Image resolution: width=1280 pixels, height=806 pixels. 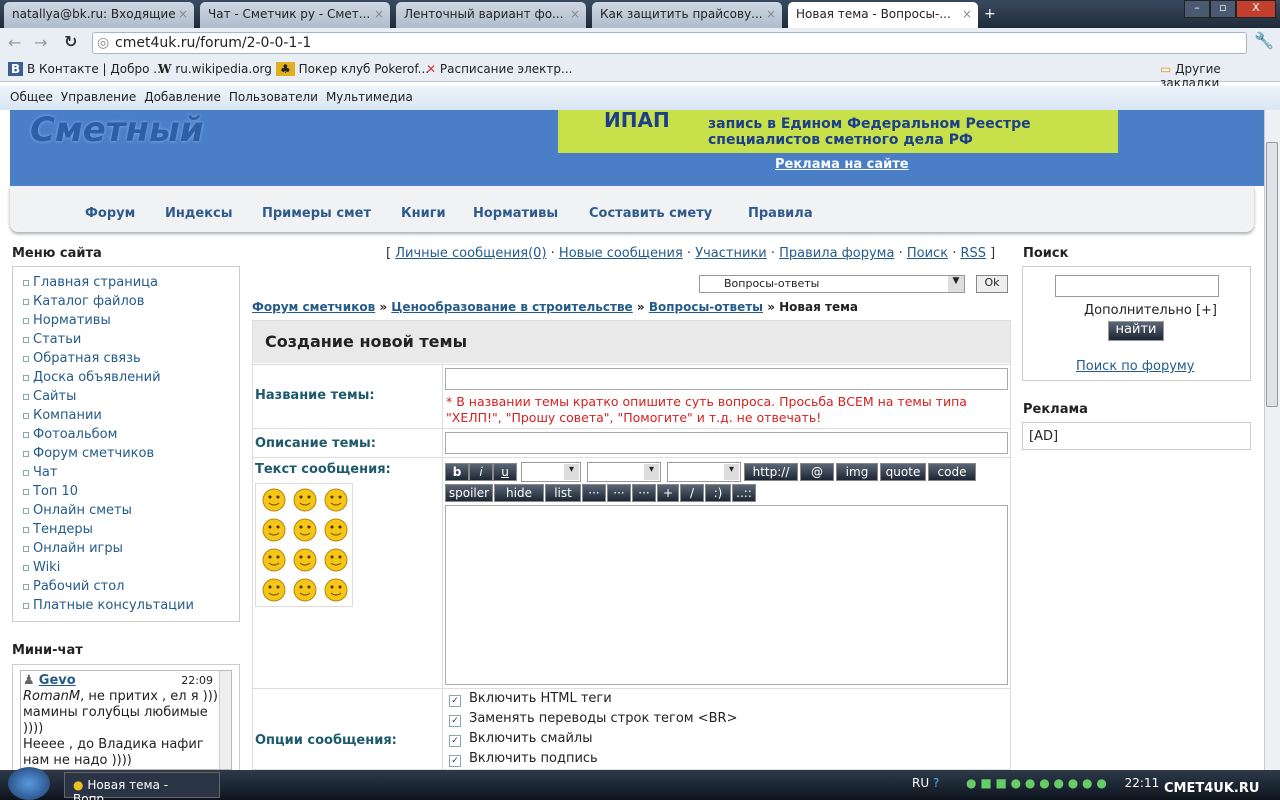 What do you see at coordinates (832, 284) in the screenshot?
I see `forum-select: Вопросы-ответы ▼` at bounding box center [832, 284].